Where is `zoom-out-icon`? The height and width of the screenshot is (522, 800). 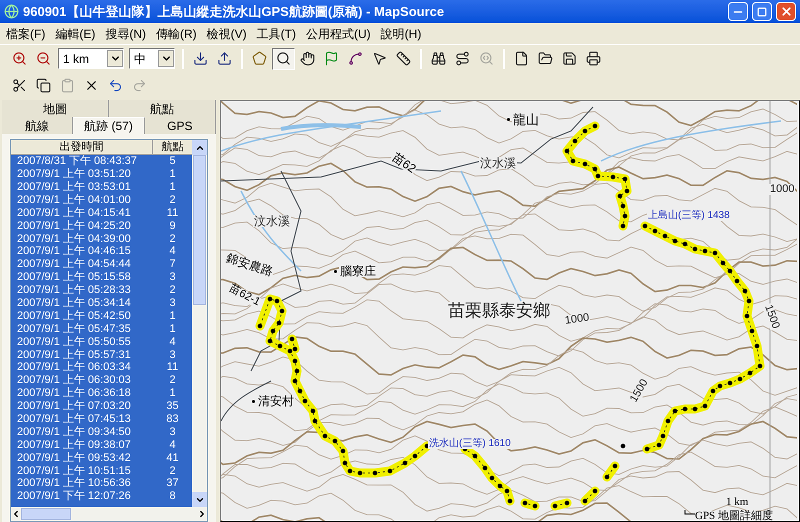
zoom-out-icon is located at coordinates (43, 58).